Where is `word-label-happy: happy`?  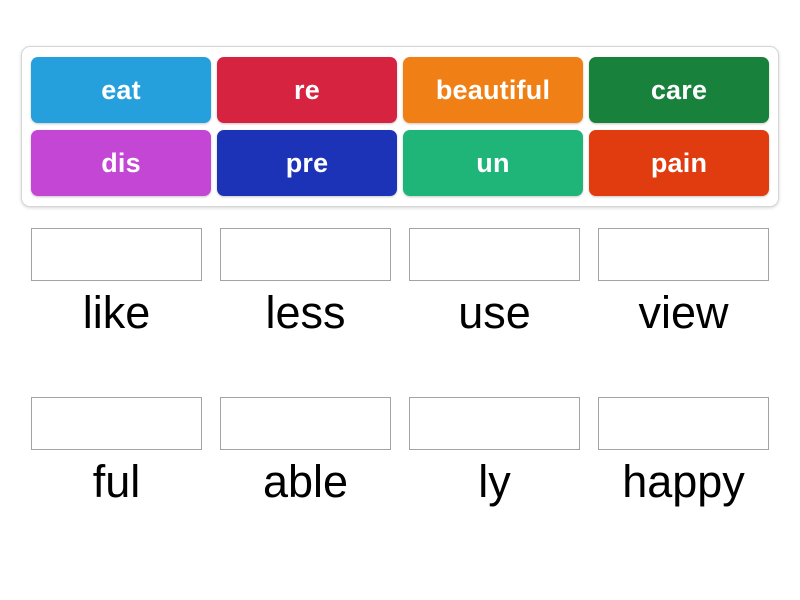 word-label-happy: happy is located at coordinates (683, 481).